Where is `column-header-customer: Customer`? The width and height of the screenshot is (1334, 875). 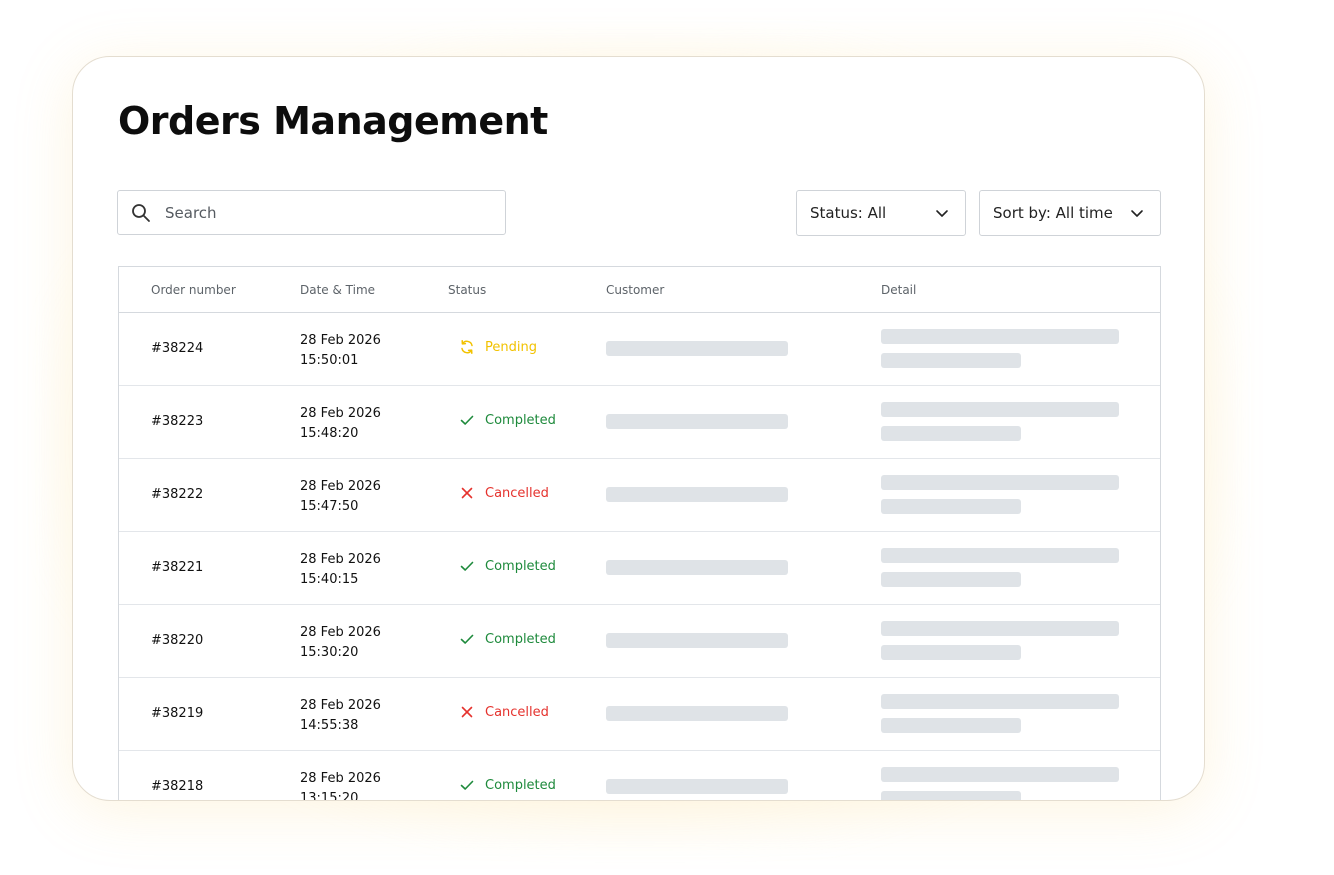 column-header-customer: Customer is located at coordinates (635, 290).